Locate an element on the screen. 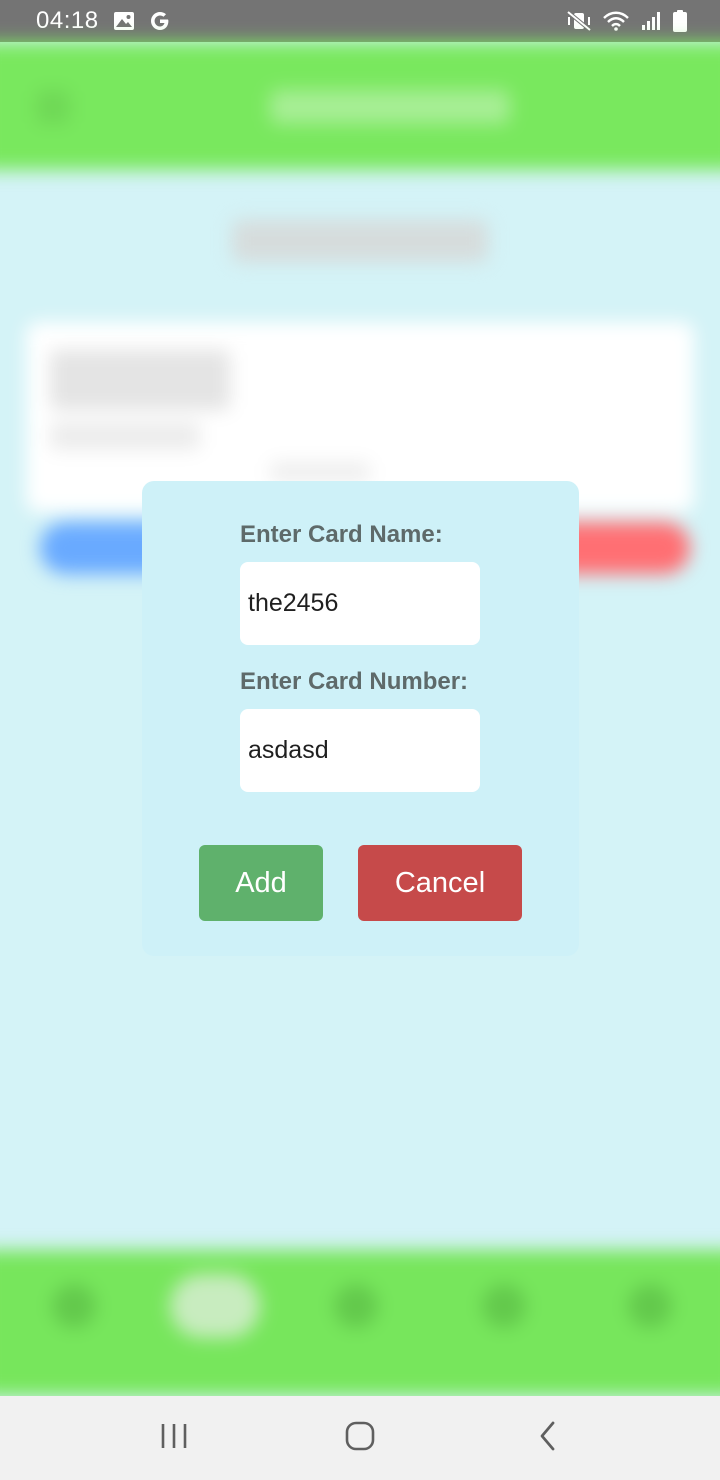 The image size is (720, 1480). card-name-input is located at coordinates (360, 603).